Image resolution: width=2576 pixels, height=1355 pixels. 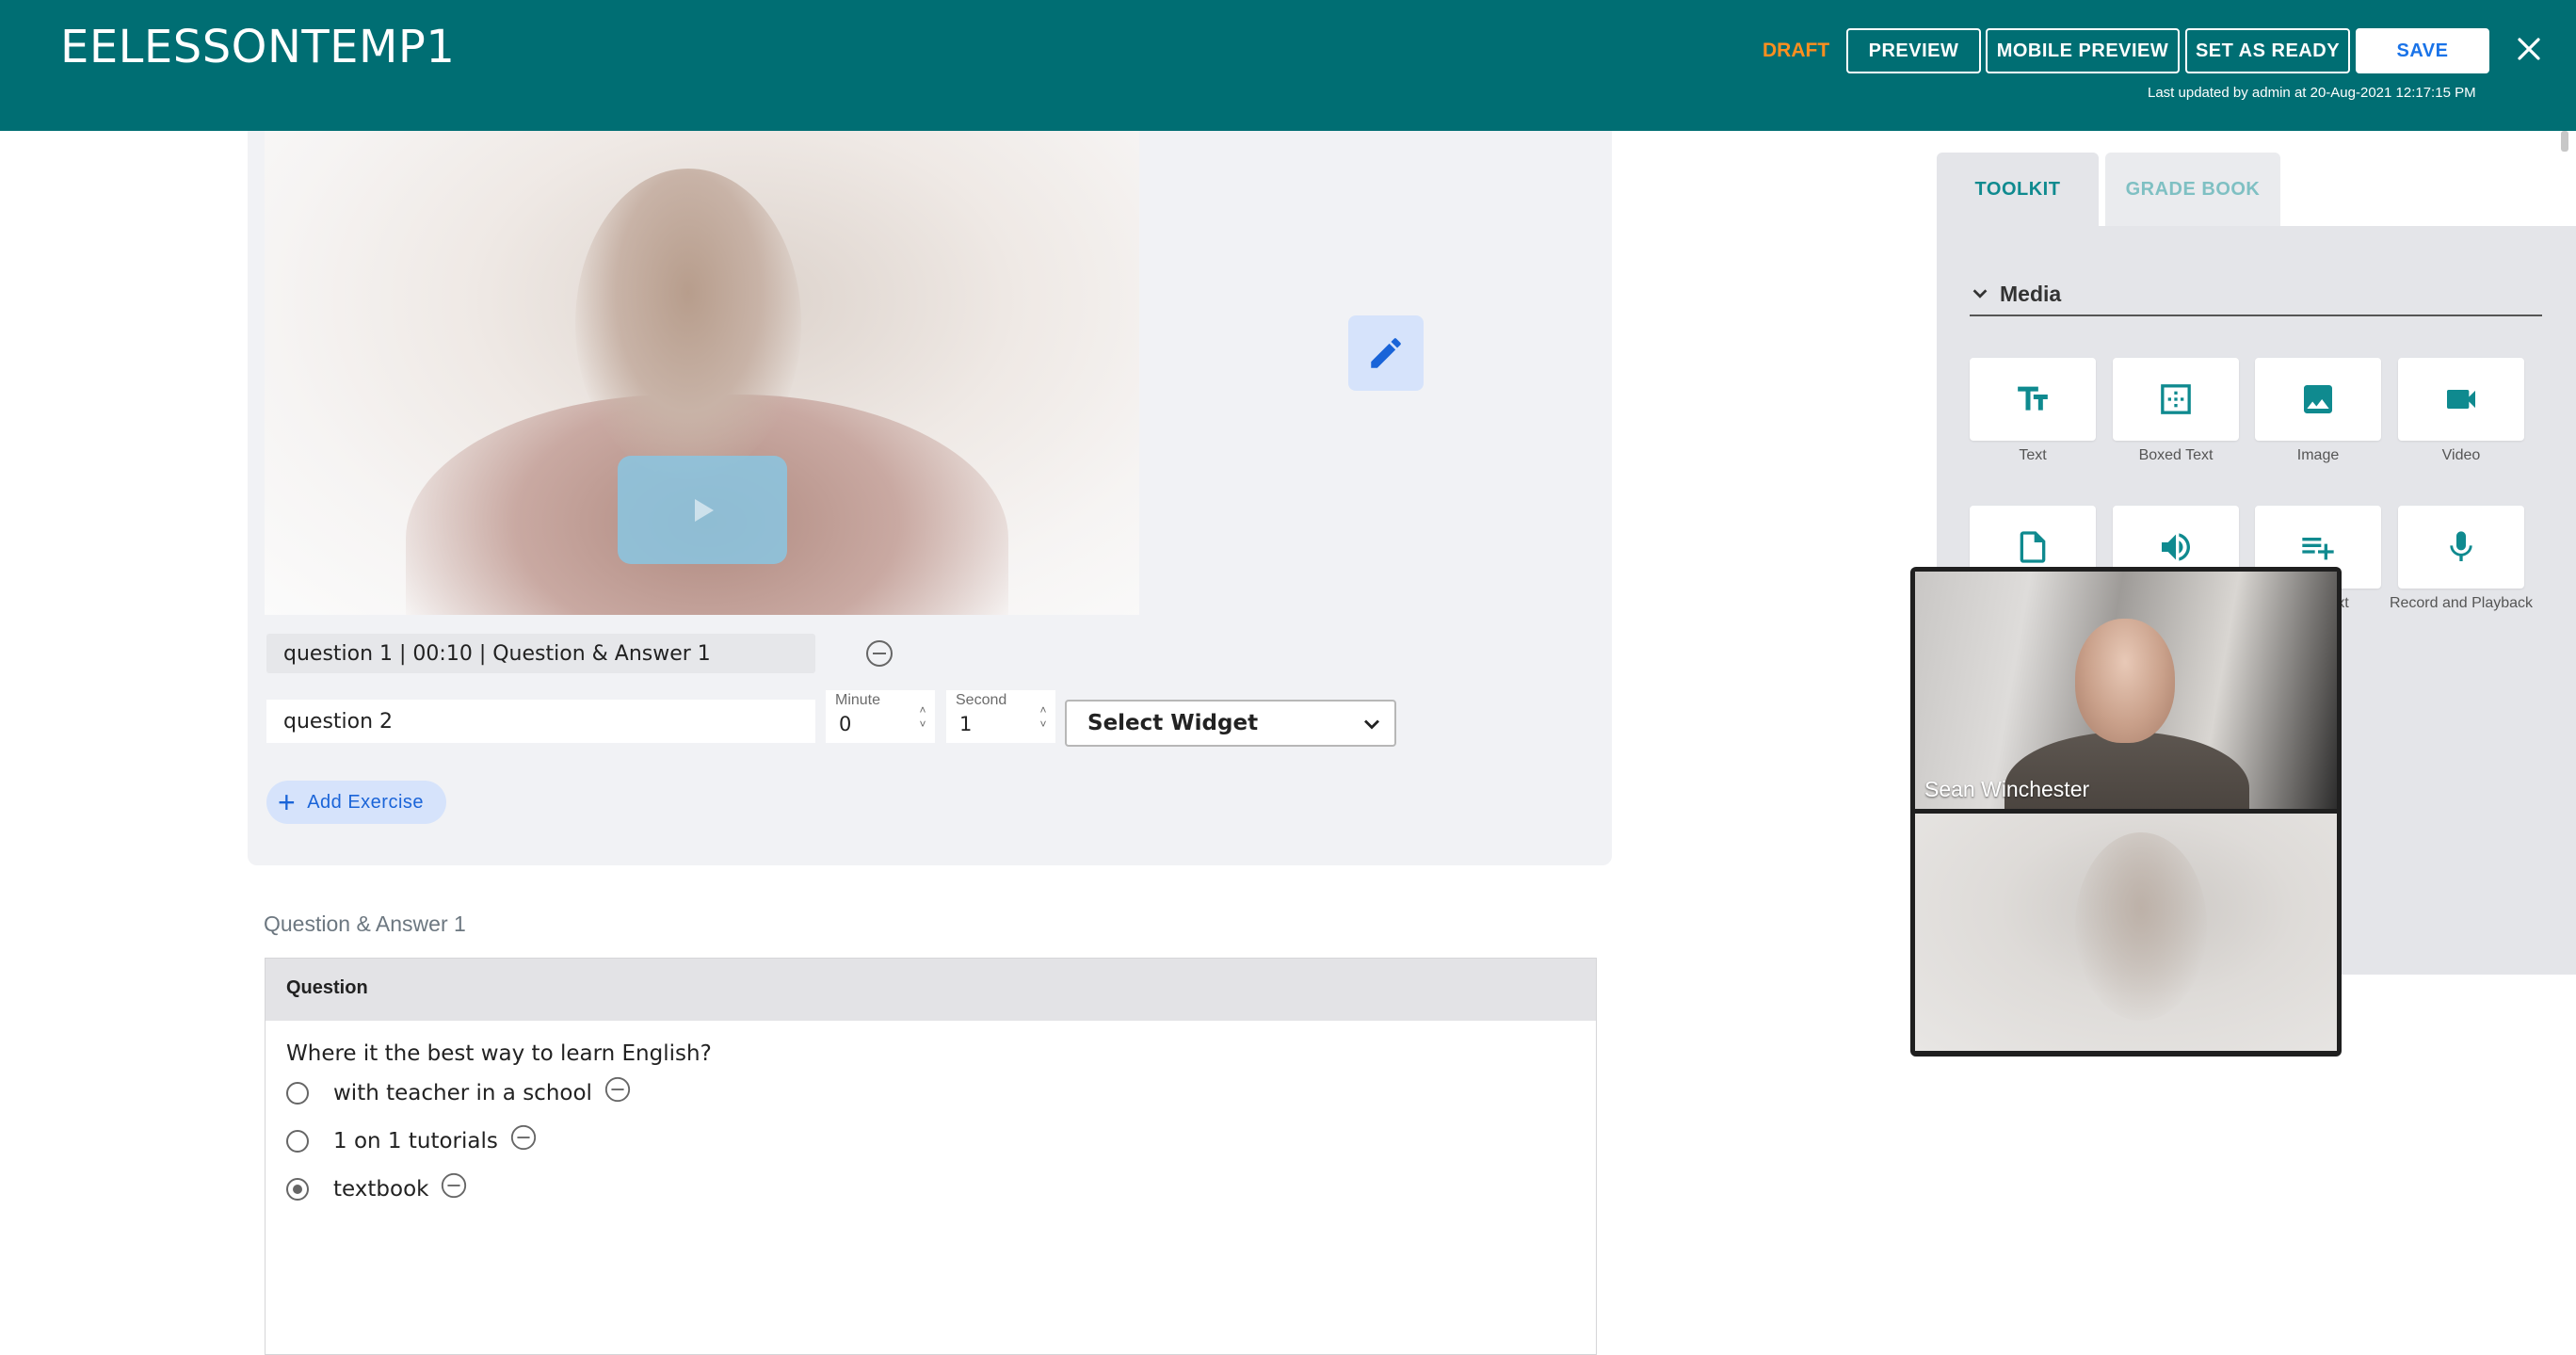 What do you see at coordinates (2564, 142) in the screenshot?
I see `scrollbar` at bounding box center [2564, 142].